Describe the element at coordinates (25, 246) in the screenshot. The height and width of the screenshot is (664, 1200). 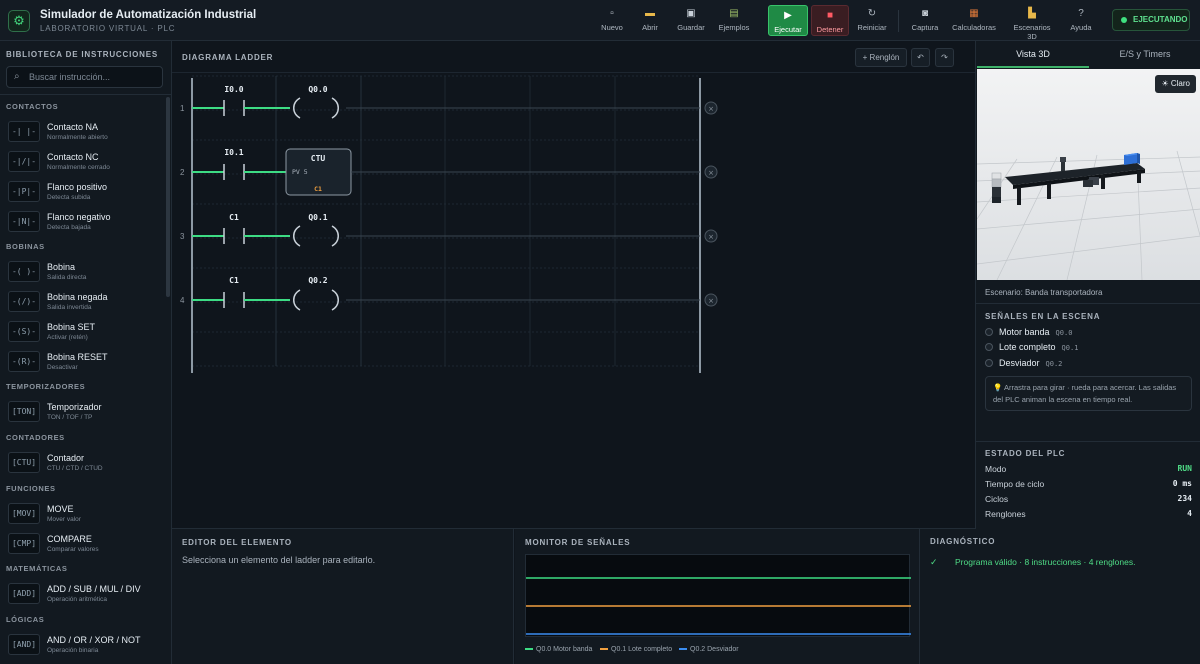
I see `category-bobinas: BOBINAS` at that location.